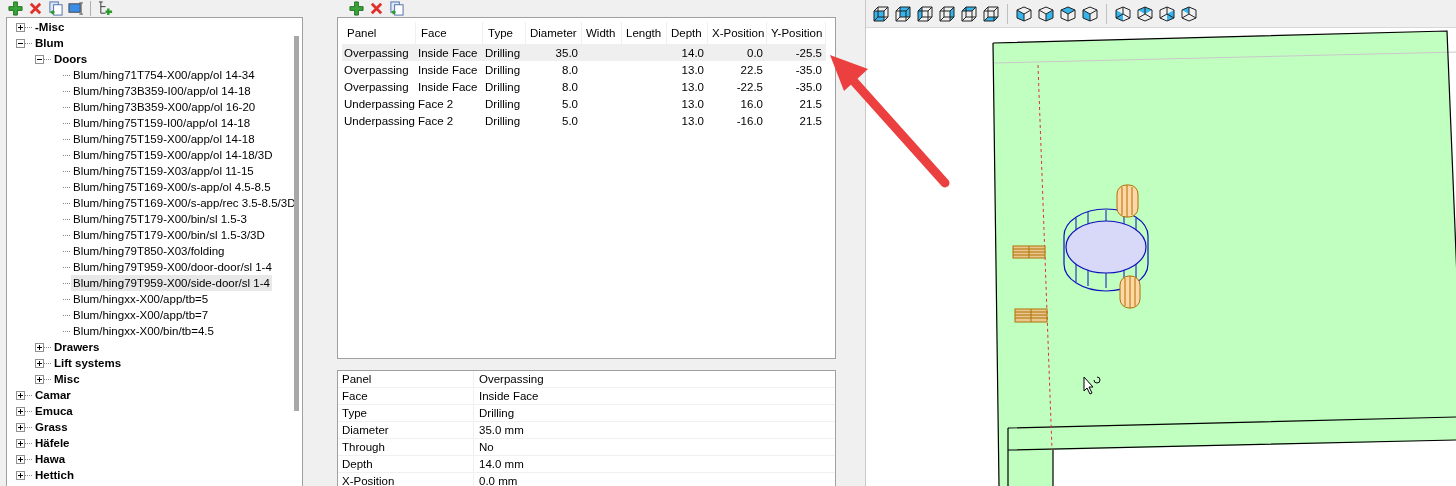 The height and width of the screenshot is (486, 1456). Describe the element at coordinates (54, 475) in the screenshot. I see `tree-item: Hettich` at that location.